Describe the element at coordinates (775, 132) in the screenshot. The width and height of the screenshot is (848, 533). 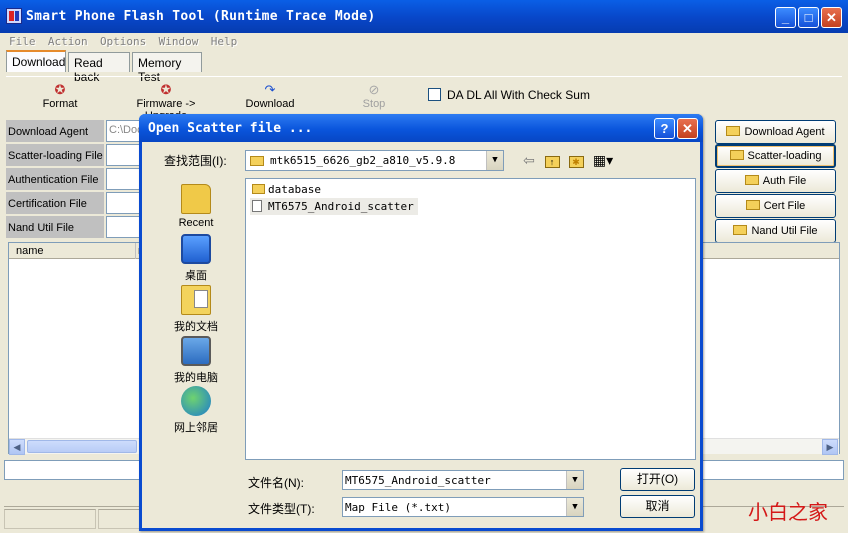
I see `download-agent-button: Download Agent` at that location.